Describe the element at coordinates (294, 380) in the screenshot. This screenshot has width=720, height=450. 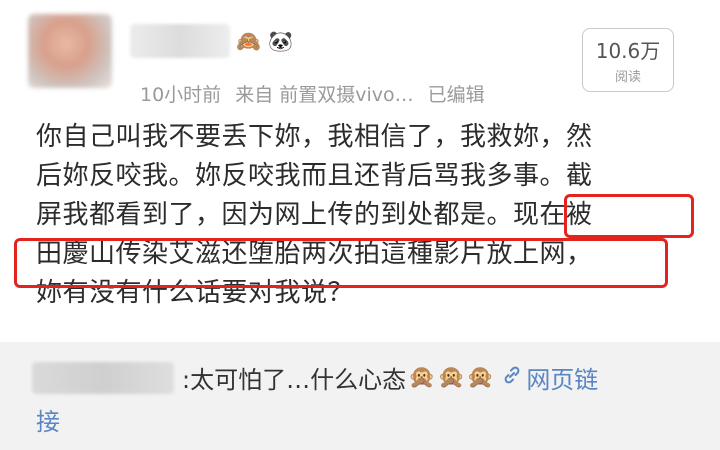
I see `comment-text: :太可怕了…什么心态` at that location.